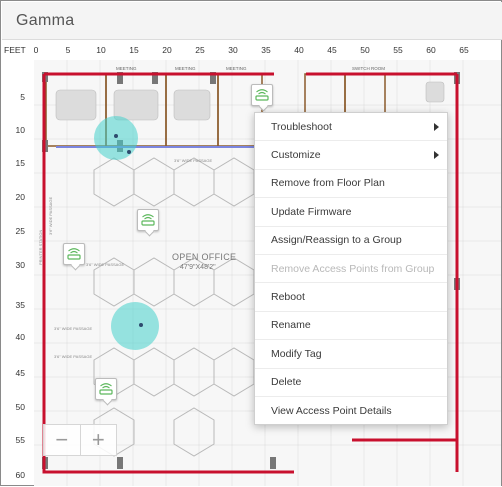 This screenshot has height=487, width=502. What do you see at coordinates (331, 411) in the screenshot?
I see `menu-item-label: View Access Point Details` at bounding box center [331, 411].